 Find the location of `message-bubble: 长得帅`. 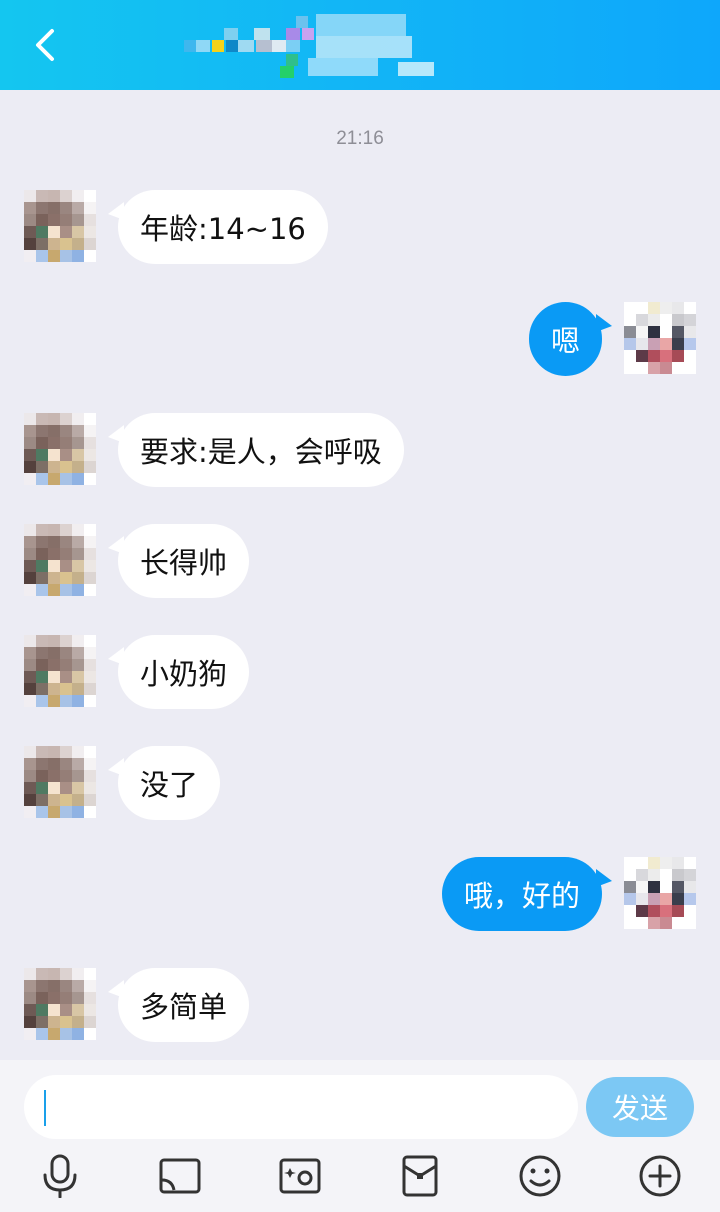

message-bubble: 长得帅 is located at coordinates (184, 561).